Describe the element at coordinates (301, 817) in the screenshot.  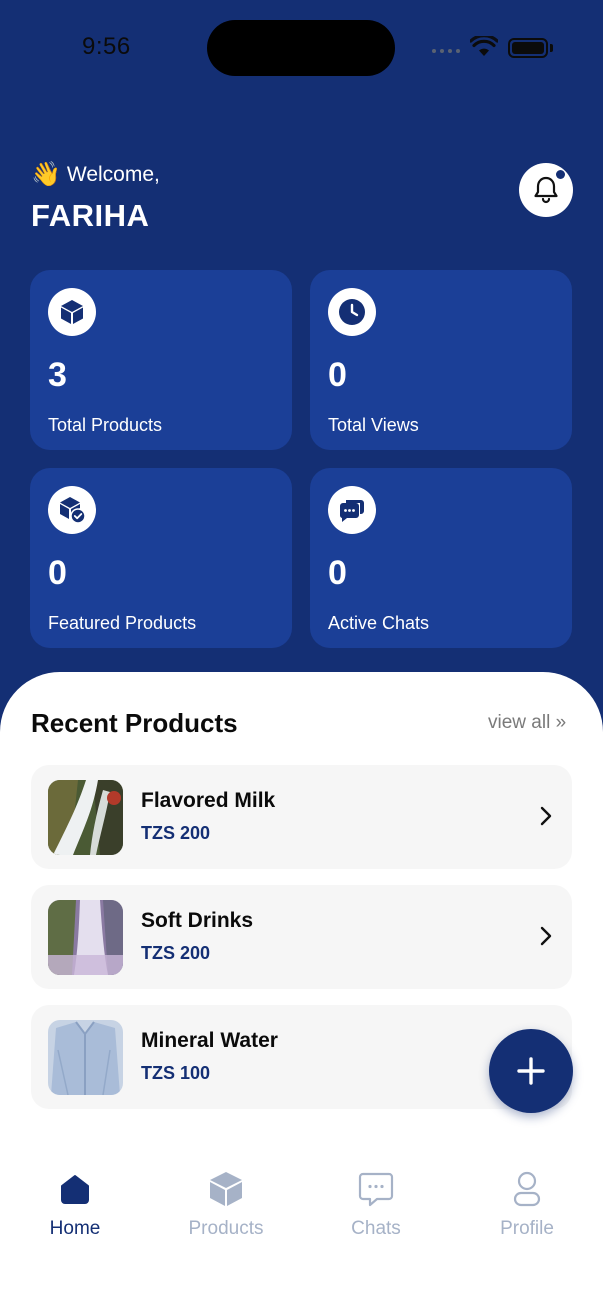
I see `product-item: Flavored Milk TZS 200` at that location.